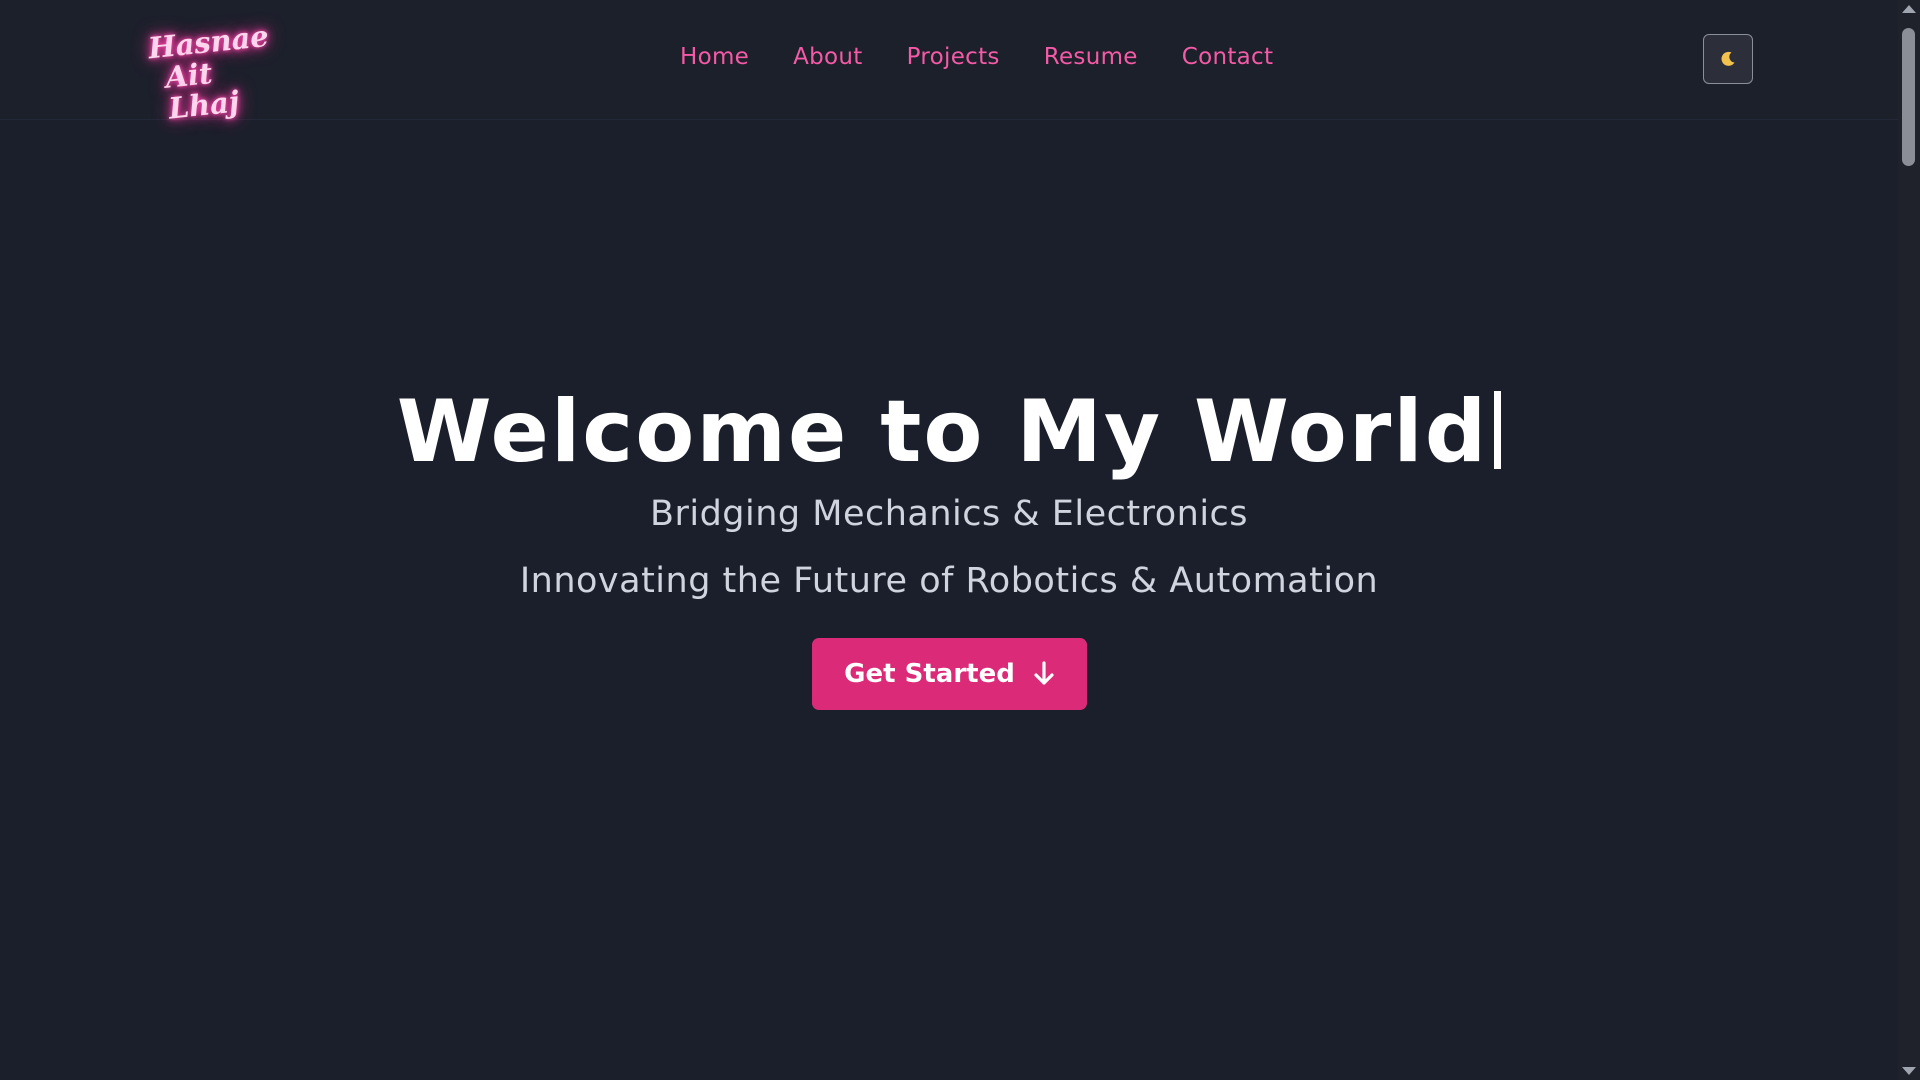 The height and width of the screenshot is (1080, 1920). I want to click on logo-line-2: Ait Lhaj, so click(202, 90).